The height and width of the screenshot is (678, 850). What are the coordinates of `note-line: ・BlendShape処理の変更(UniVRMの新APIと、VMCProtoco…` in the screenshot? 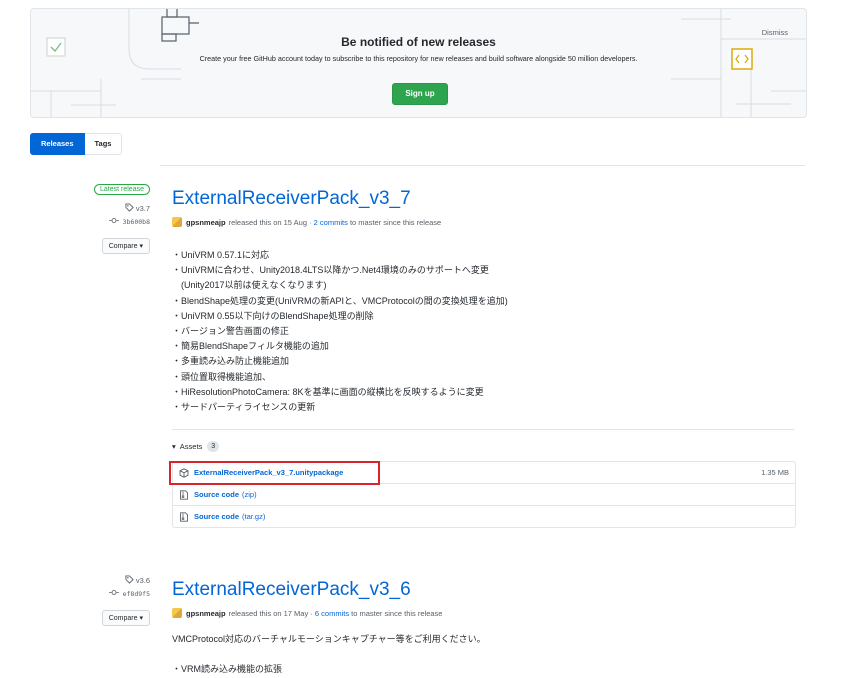 It's located at (340, 300).